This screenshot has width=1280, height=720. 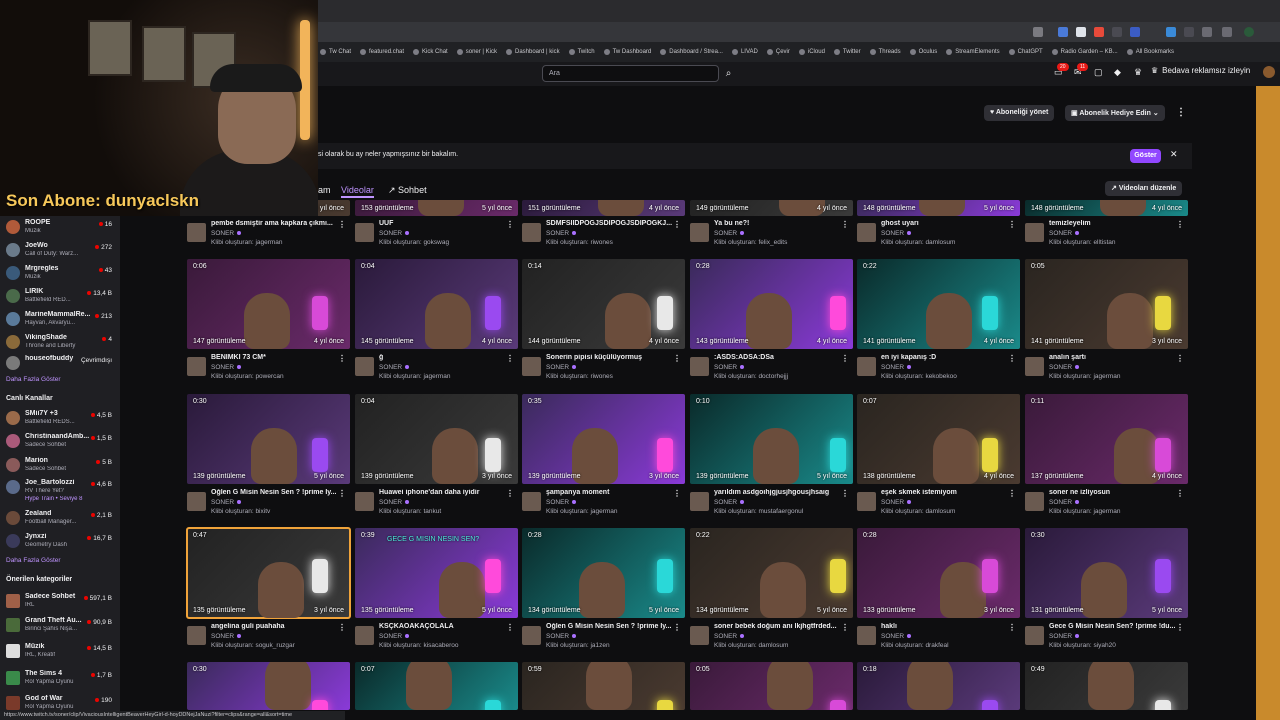 I want to click on clip-thumbnail: 0:49, so click(x=1106, y=686).